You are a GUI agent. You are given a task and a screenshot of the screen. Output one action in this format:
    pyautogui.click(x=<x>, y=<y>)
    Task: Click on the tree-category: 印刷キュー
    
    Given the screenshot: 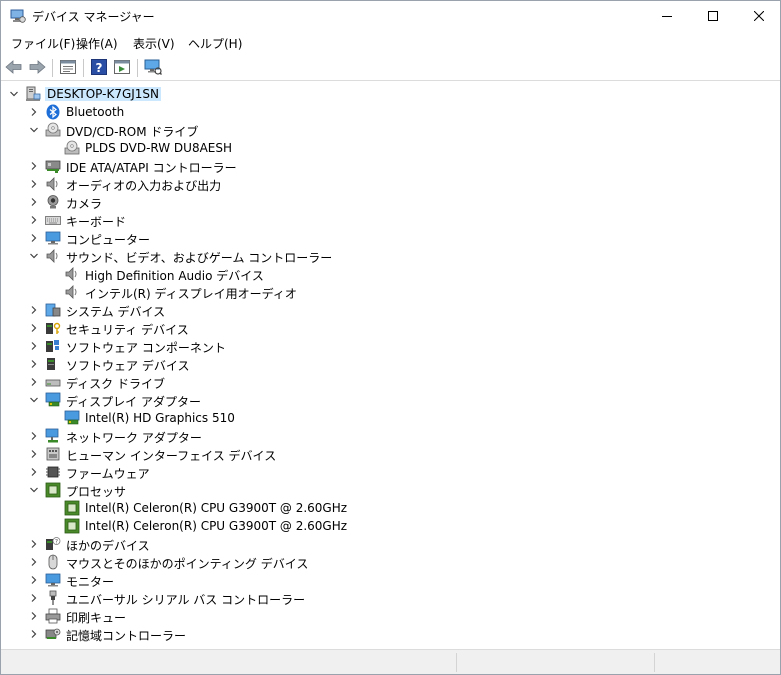 What is the action you would take?
    pyautogui.click(x=390, y=616)
    